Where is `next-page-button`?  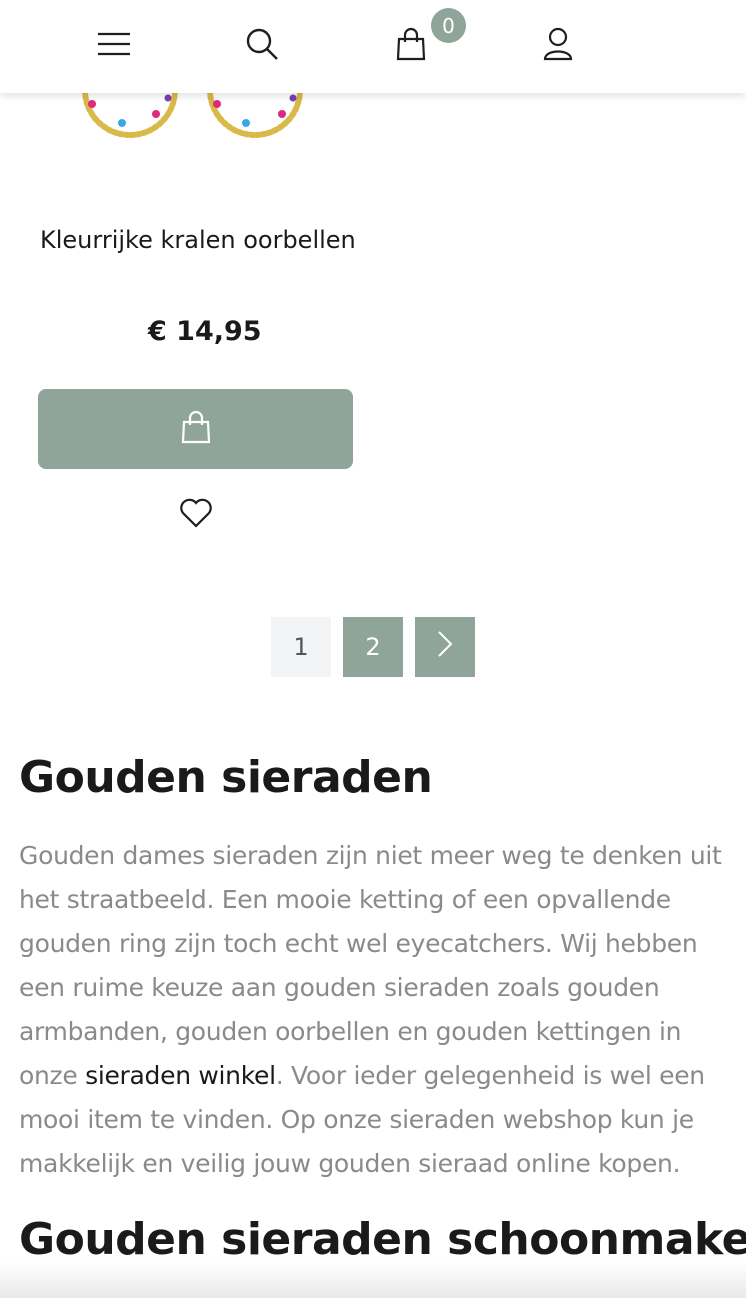
next-page-button is located at coordinates (445, 647).